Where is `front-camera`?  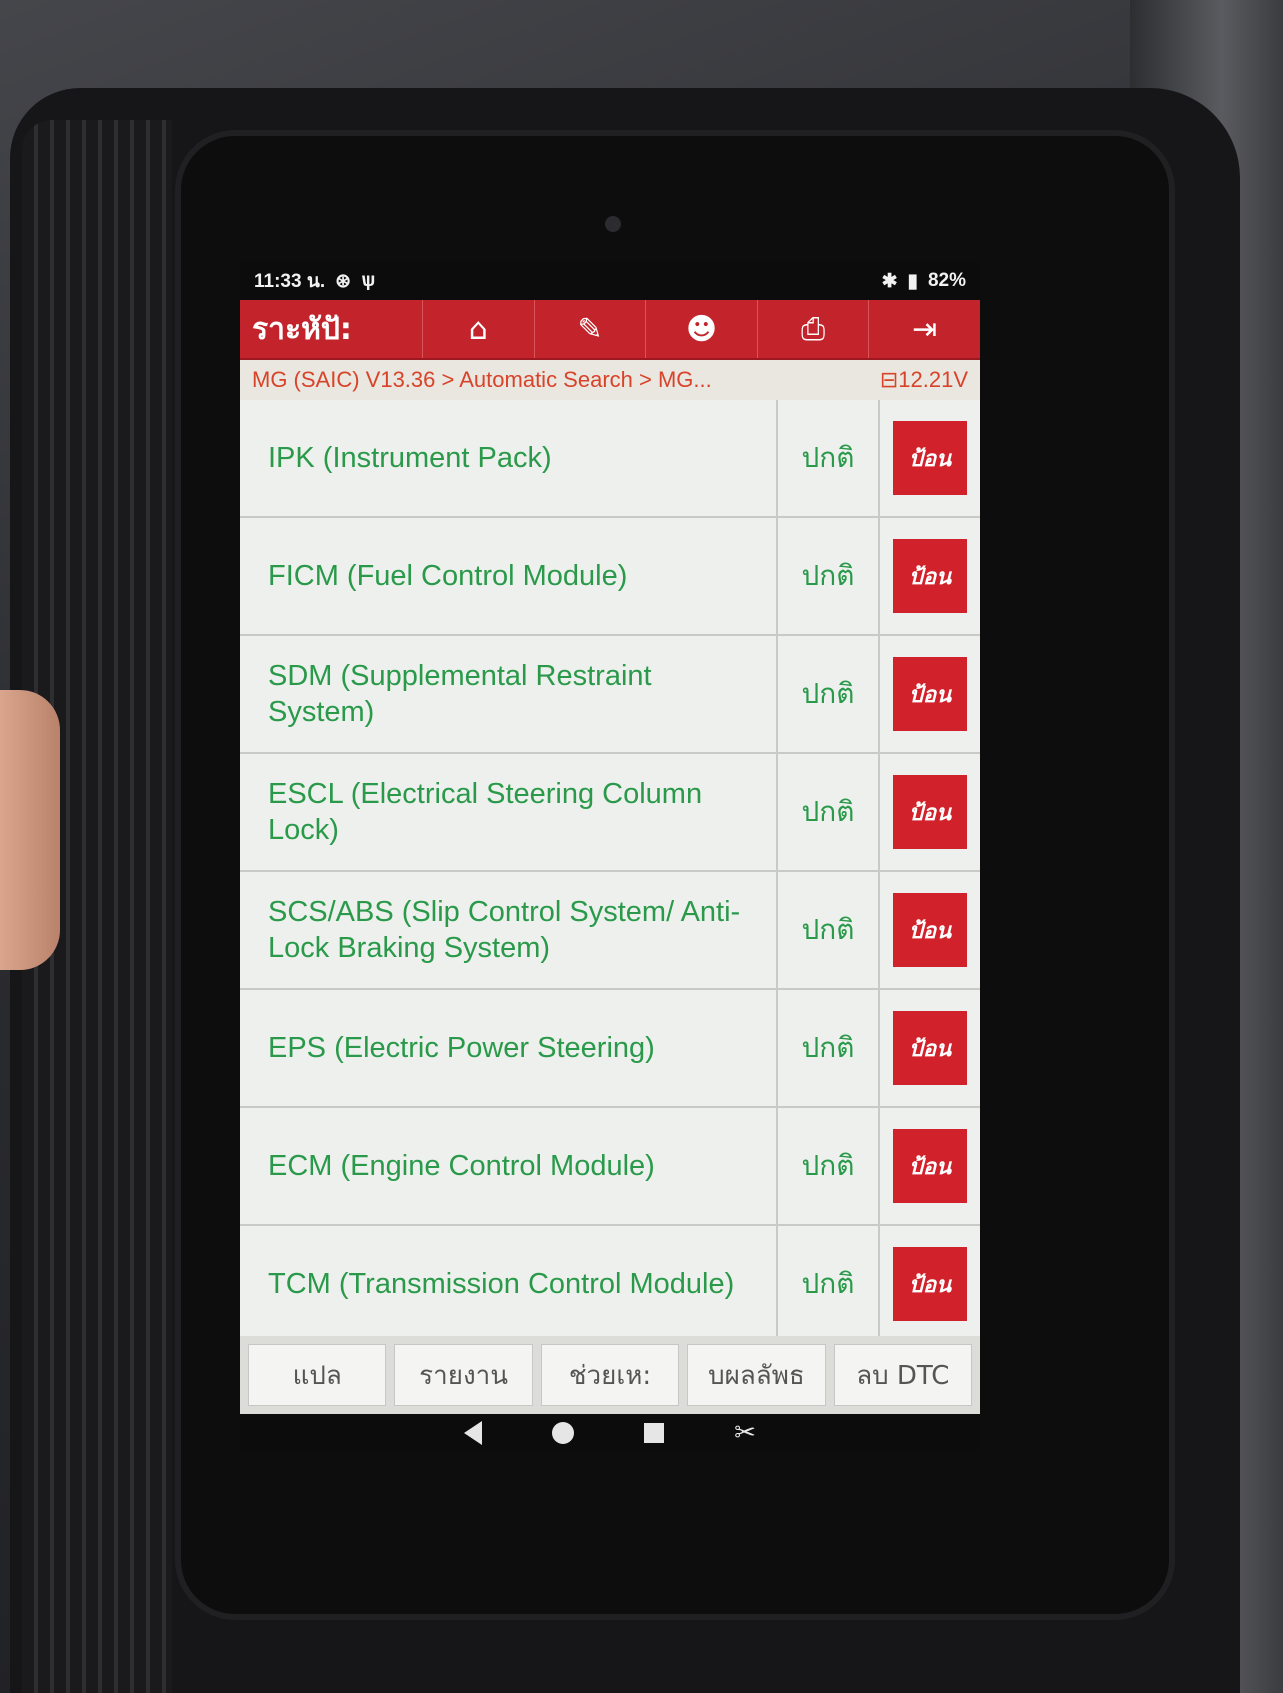 front-camera is located at coordinates (613, 224).